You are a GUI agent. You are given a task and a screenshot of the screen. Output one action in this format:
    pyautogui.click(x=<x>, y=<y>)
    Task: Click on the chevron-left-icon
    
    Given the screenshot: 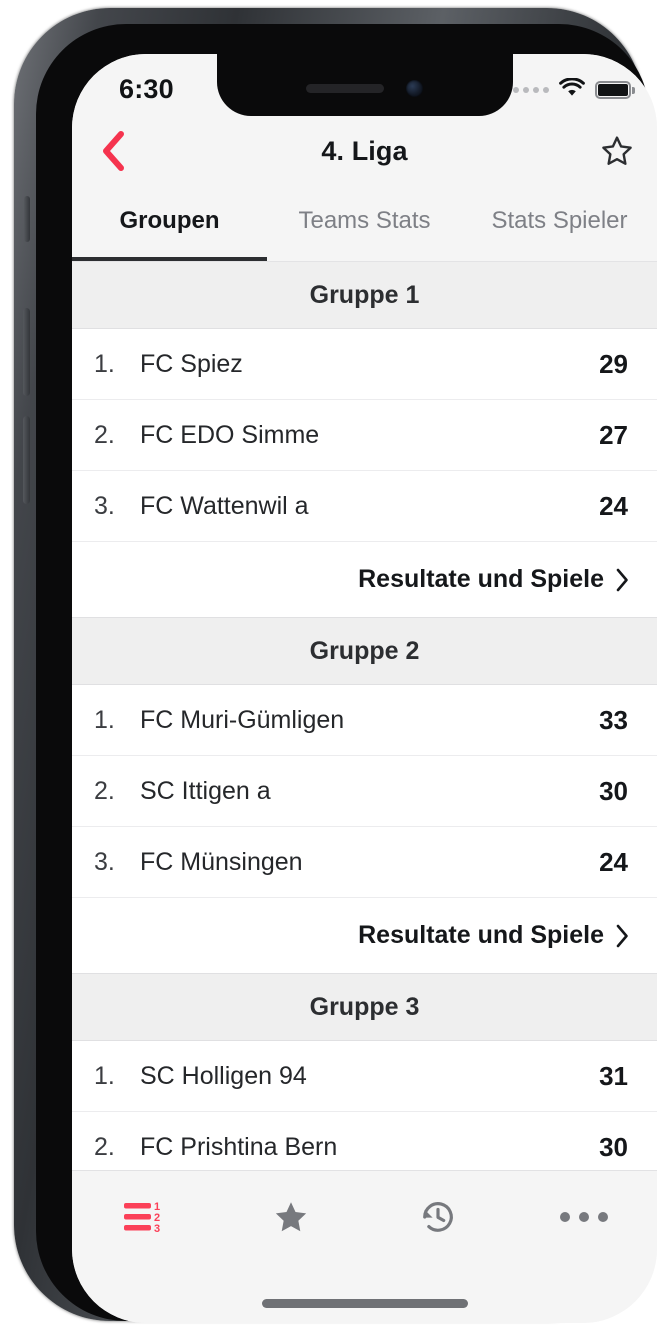 What is the action you would take?
    pyautogui.click(x=113, y=151)
    